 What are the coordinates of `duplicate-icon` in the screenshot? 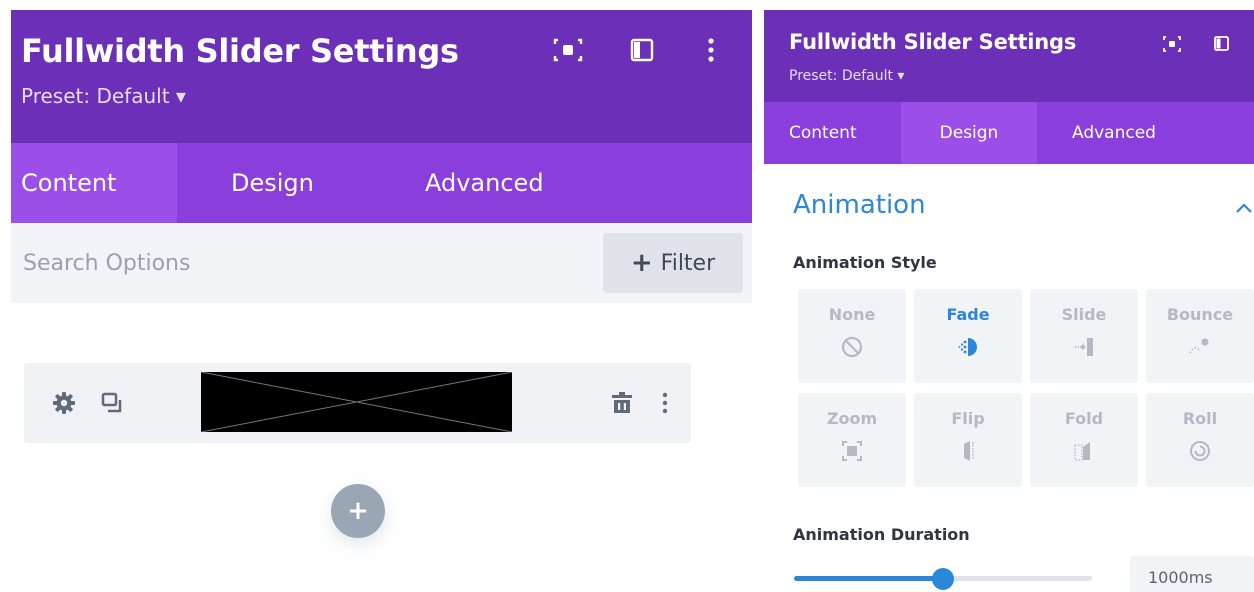 It's located at (112, 403).